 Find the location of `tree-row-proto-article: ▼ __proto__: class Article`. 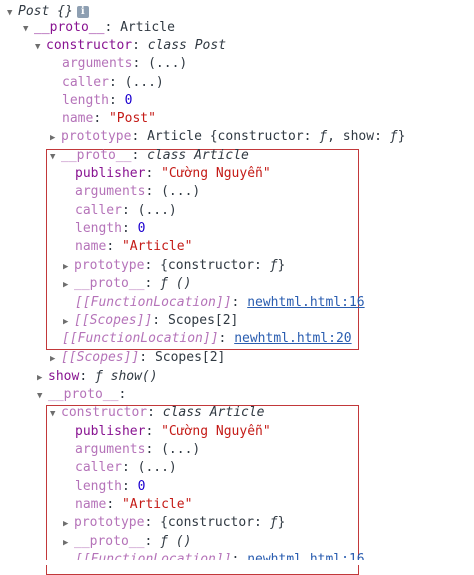

tree-row-proto-article: ▼ __proto__: class Article is located at coordinates (149, 156).